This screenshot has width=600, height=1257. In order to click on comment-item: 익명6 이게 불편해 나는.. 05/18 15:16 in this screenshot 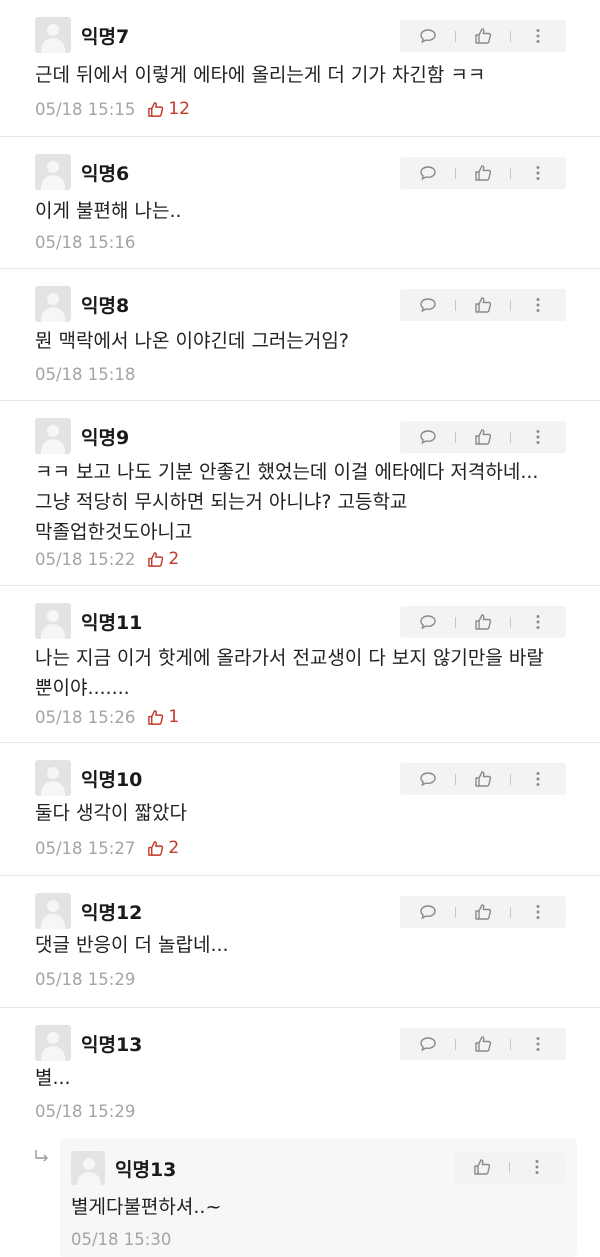, I will do `click(300, 203)`.